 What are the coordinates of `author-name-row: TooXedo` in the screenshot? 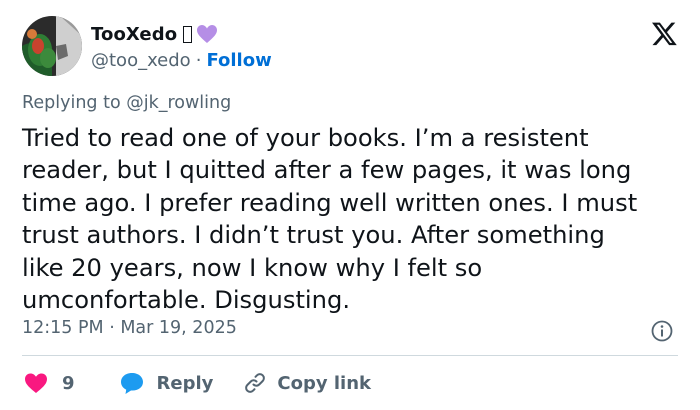 It's located at (154, 34).